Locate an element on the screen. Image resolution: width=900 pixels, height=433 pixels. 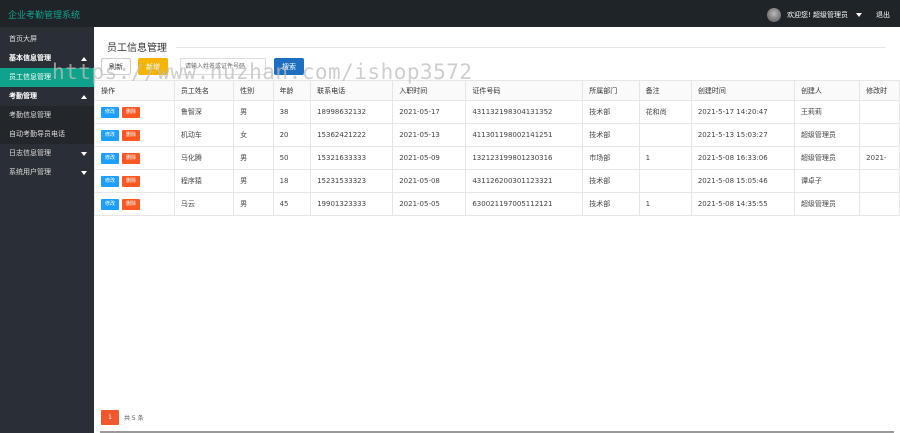
sidebar-item-auto-attendance: 自动考勤导员电话 is located at coordinates (47, 134).